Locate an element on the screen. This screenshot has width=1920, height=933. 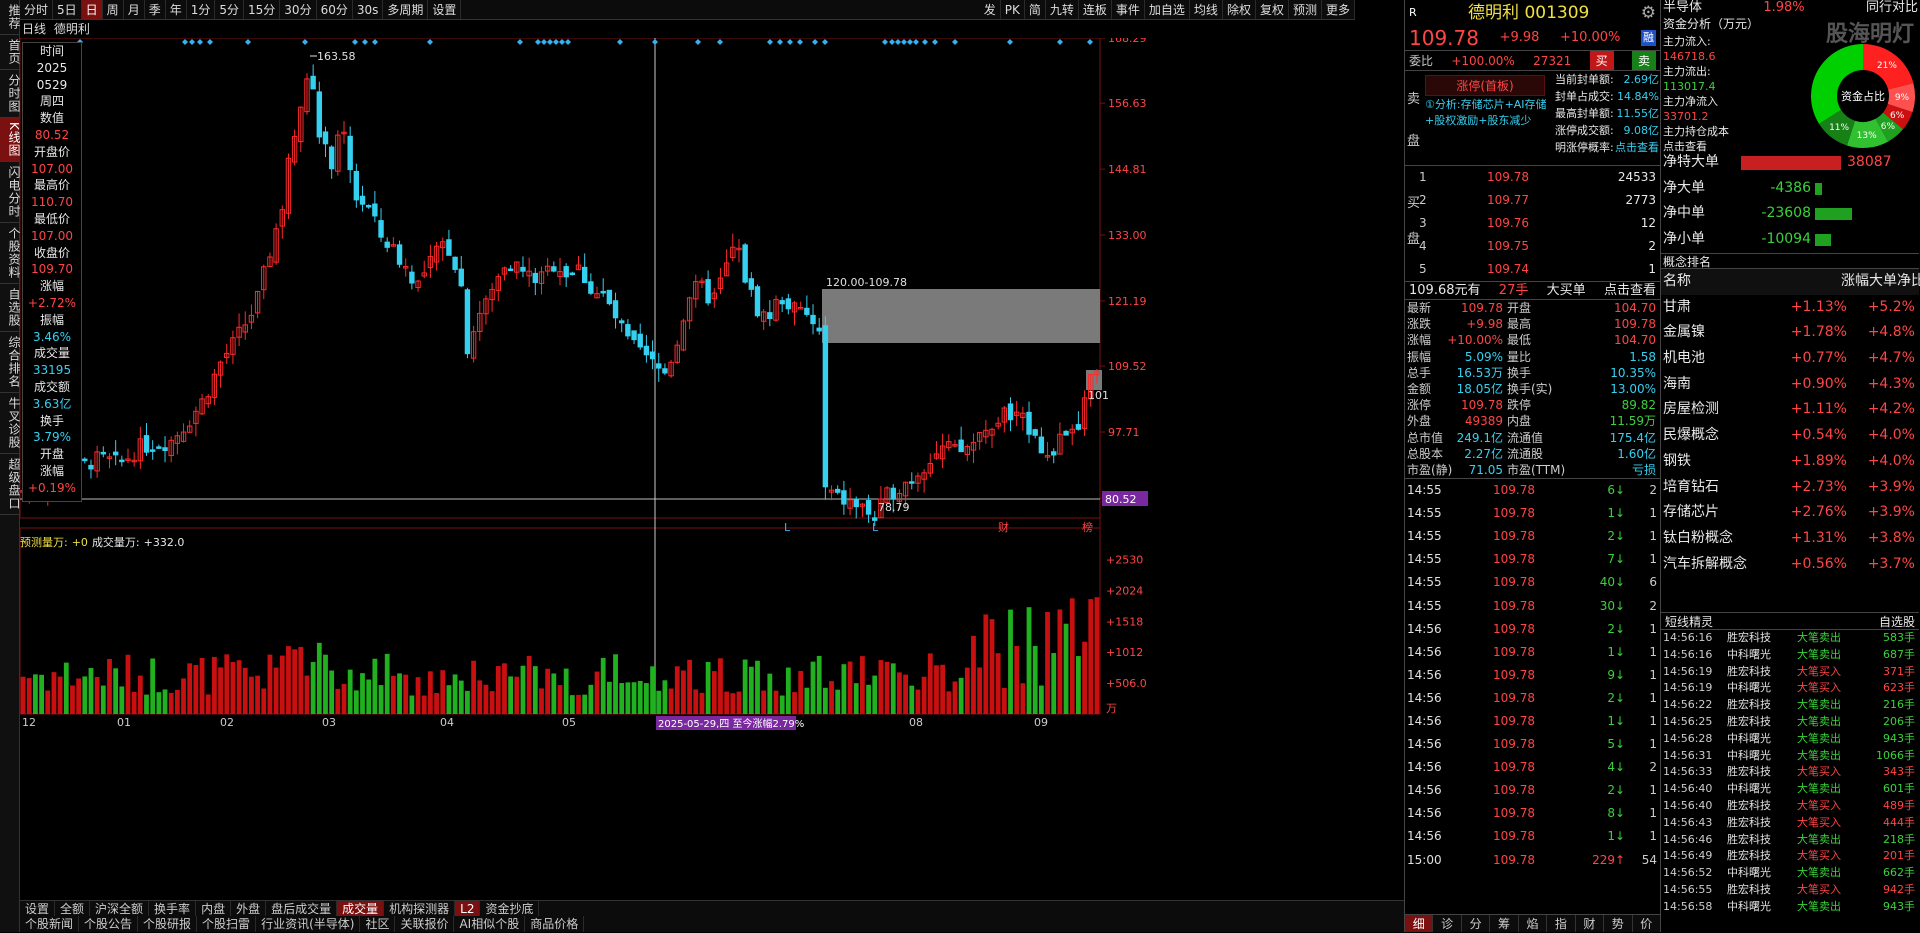
rail-item-3: K线图 is located at coordinates (10, 140).